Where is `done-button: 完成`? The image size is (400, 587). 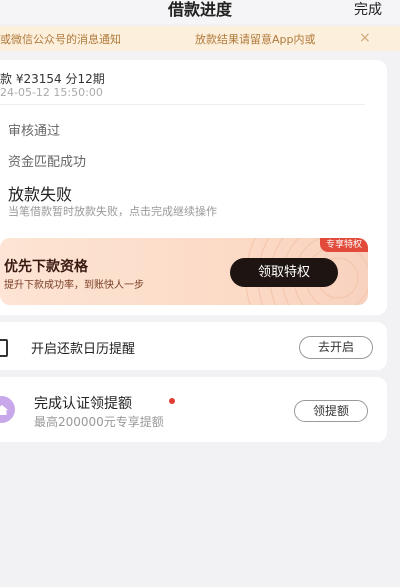
done-button: 完成 is located at coordinates (368, 10).